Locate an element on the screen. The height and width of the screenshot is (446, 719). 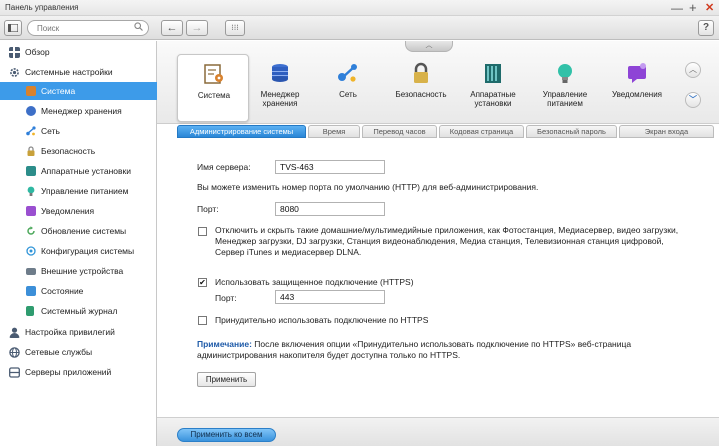
sidebar-item-external-devices: Внешние устройства is located at coordinates (78, 271).